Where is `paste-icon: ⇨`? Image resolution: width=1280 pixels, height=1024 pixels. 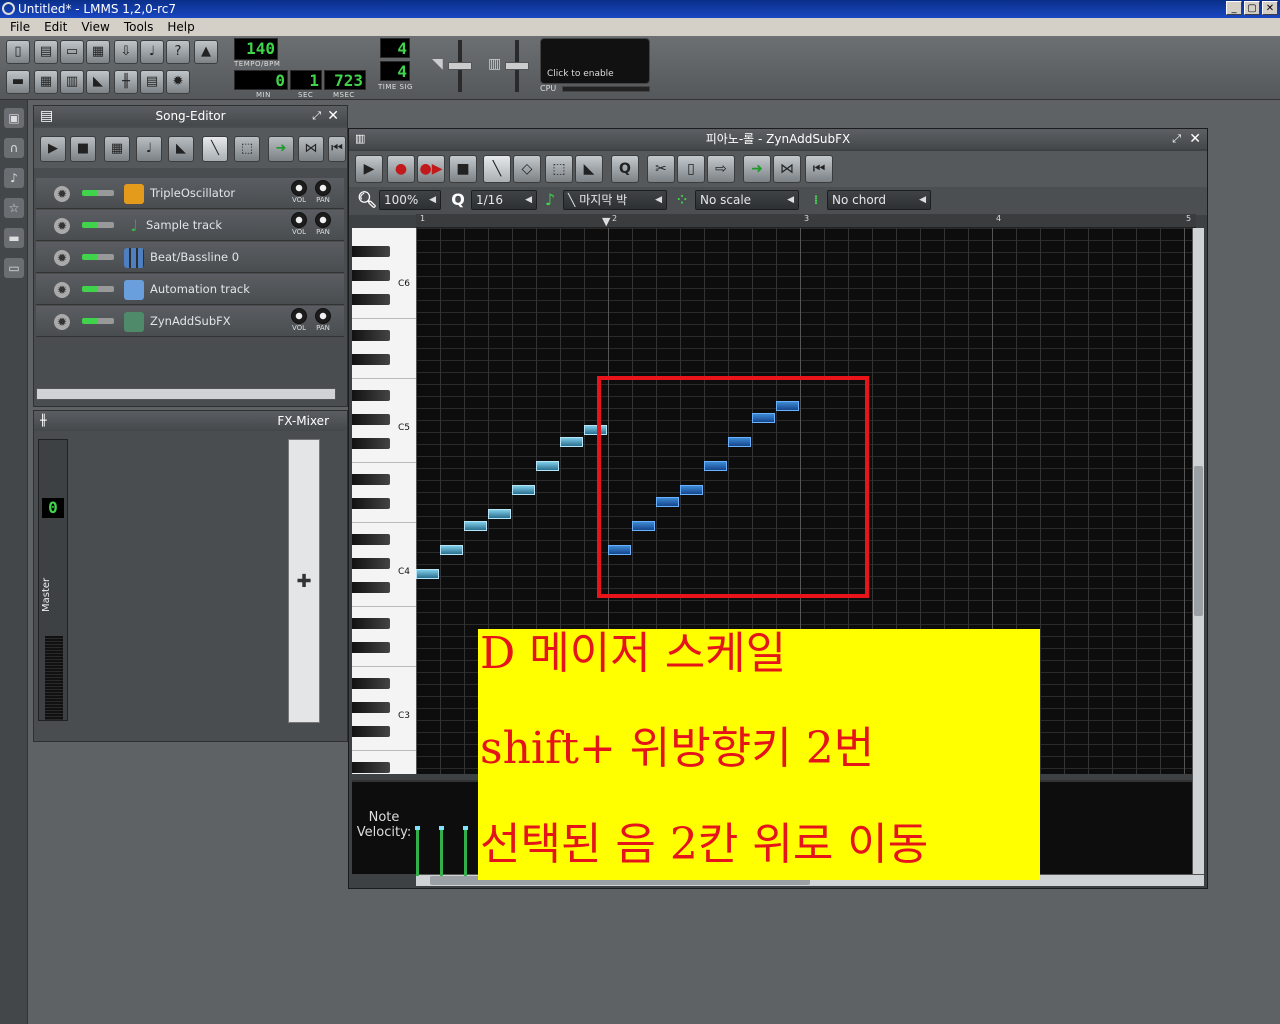
paste-icon: ⇨ is located at coordinates (721, 169).